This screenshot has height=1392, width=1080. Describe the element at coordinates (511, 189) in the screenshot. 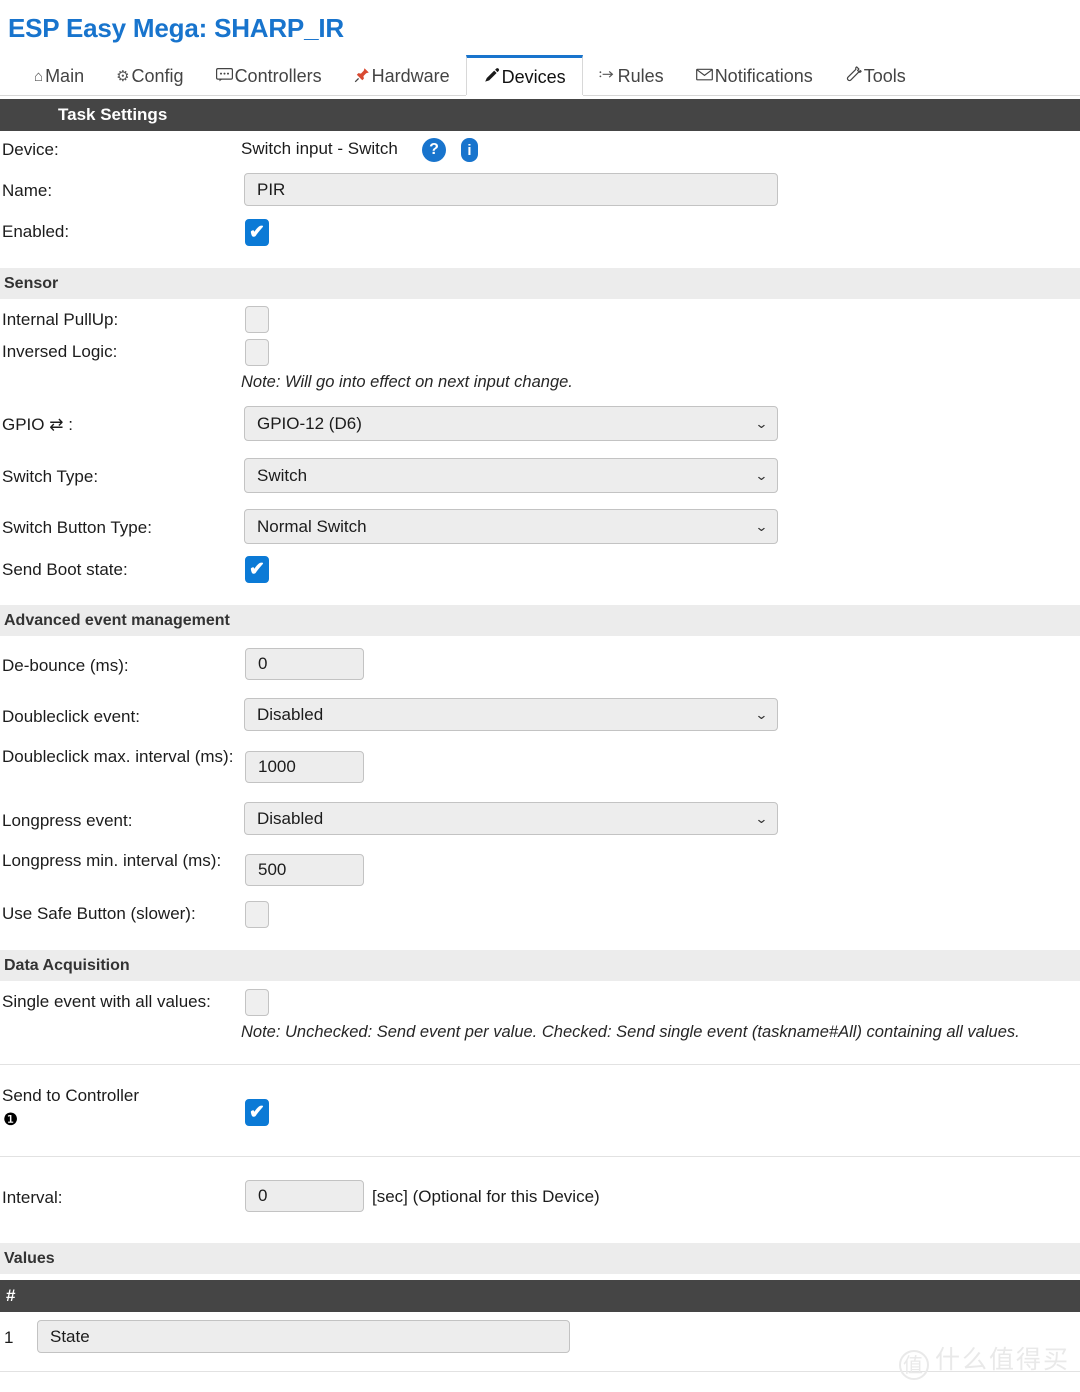

I see `name-input: PIR` at that location.